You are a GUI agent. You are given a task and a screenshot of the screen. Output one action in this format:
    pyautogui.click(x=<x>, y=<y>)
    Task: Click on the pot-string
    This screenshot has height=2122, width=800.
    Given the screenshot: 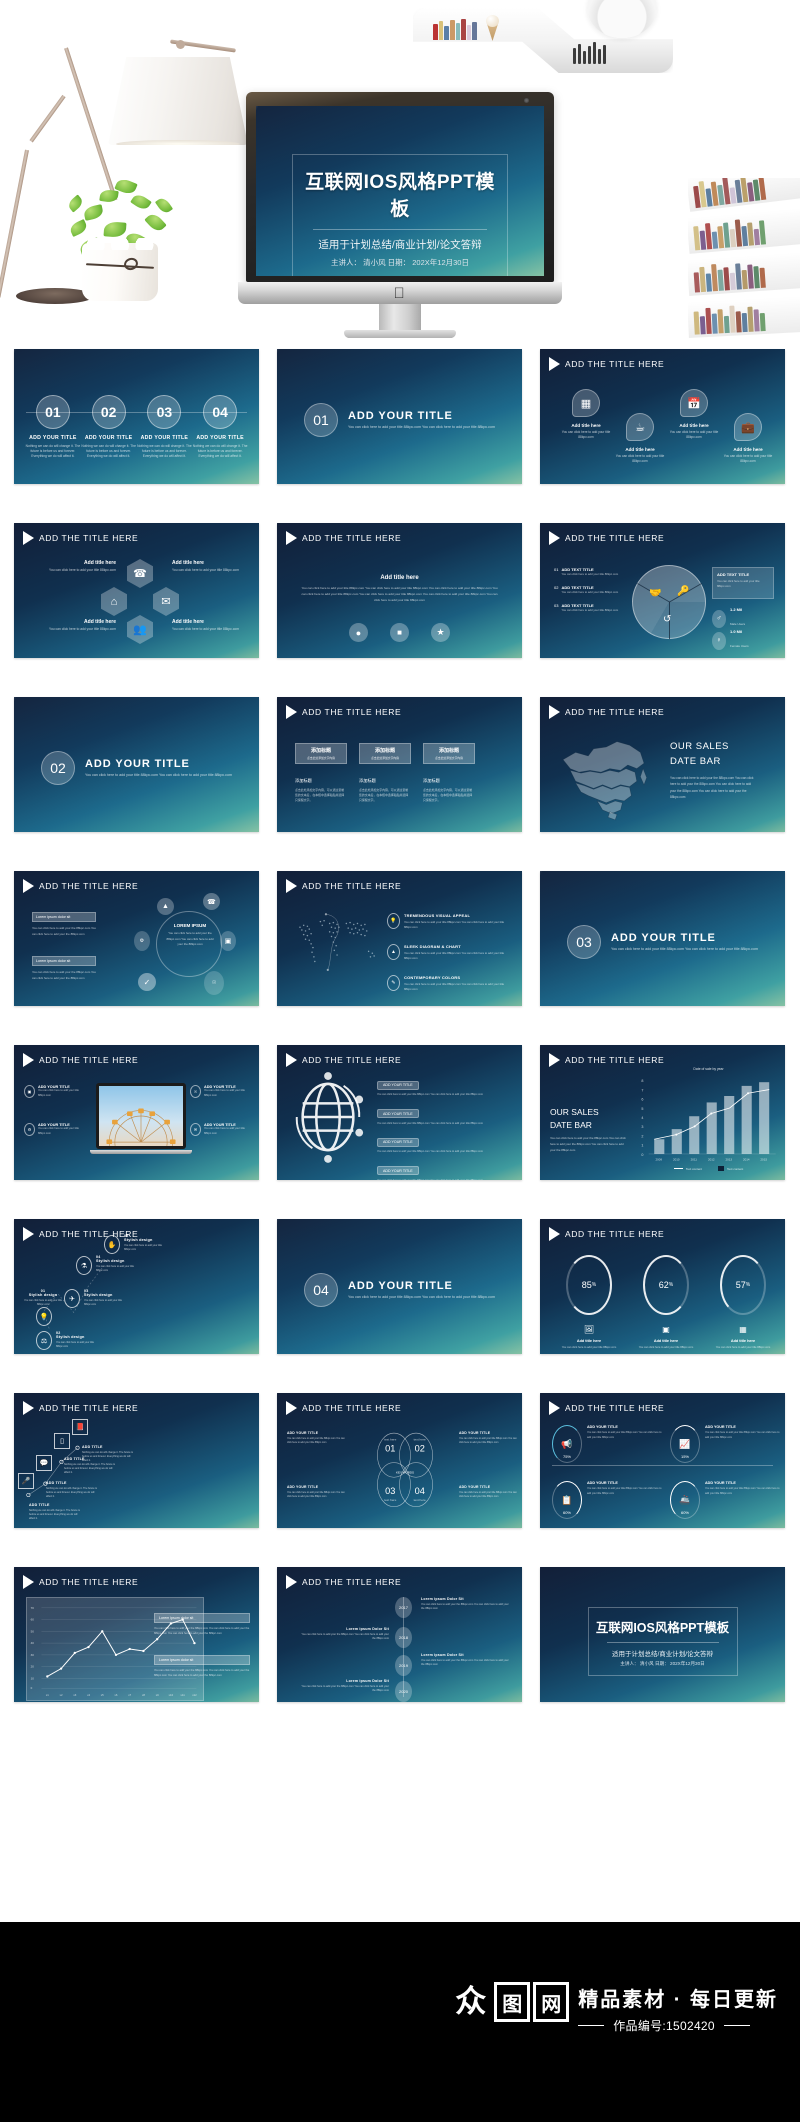 What is the action you would take?
    pyautogui.click(x=120, y=266)
    